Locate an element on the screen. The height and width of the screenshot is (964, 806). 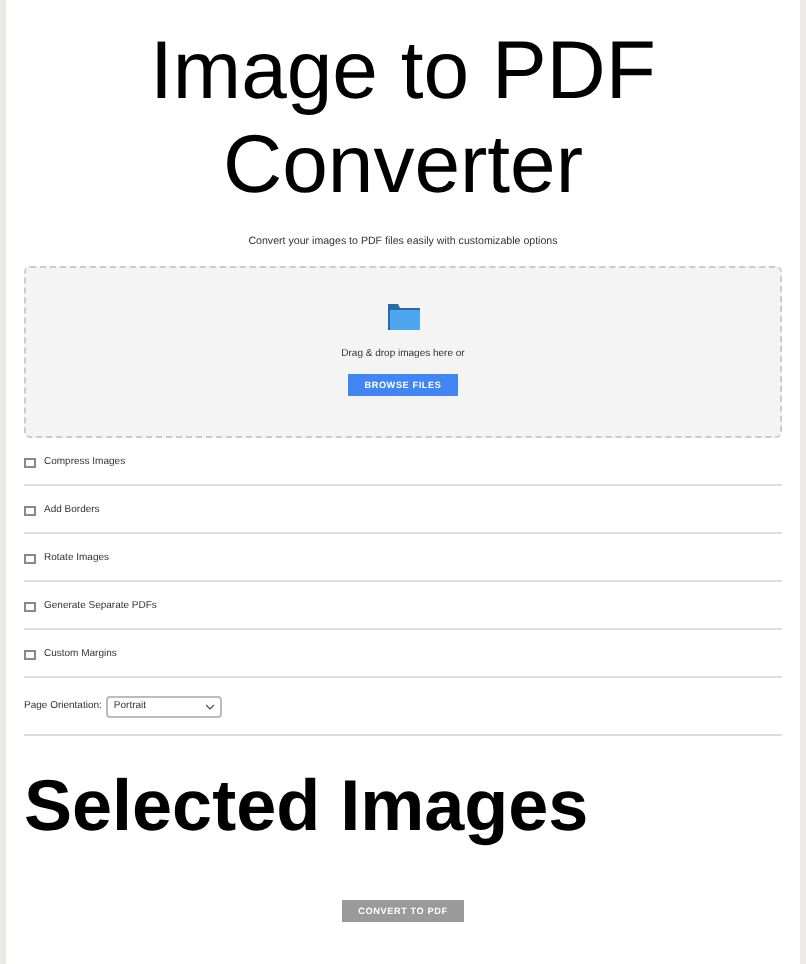
chevron-icon is located at coordinates (209, 706).